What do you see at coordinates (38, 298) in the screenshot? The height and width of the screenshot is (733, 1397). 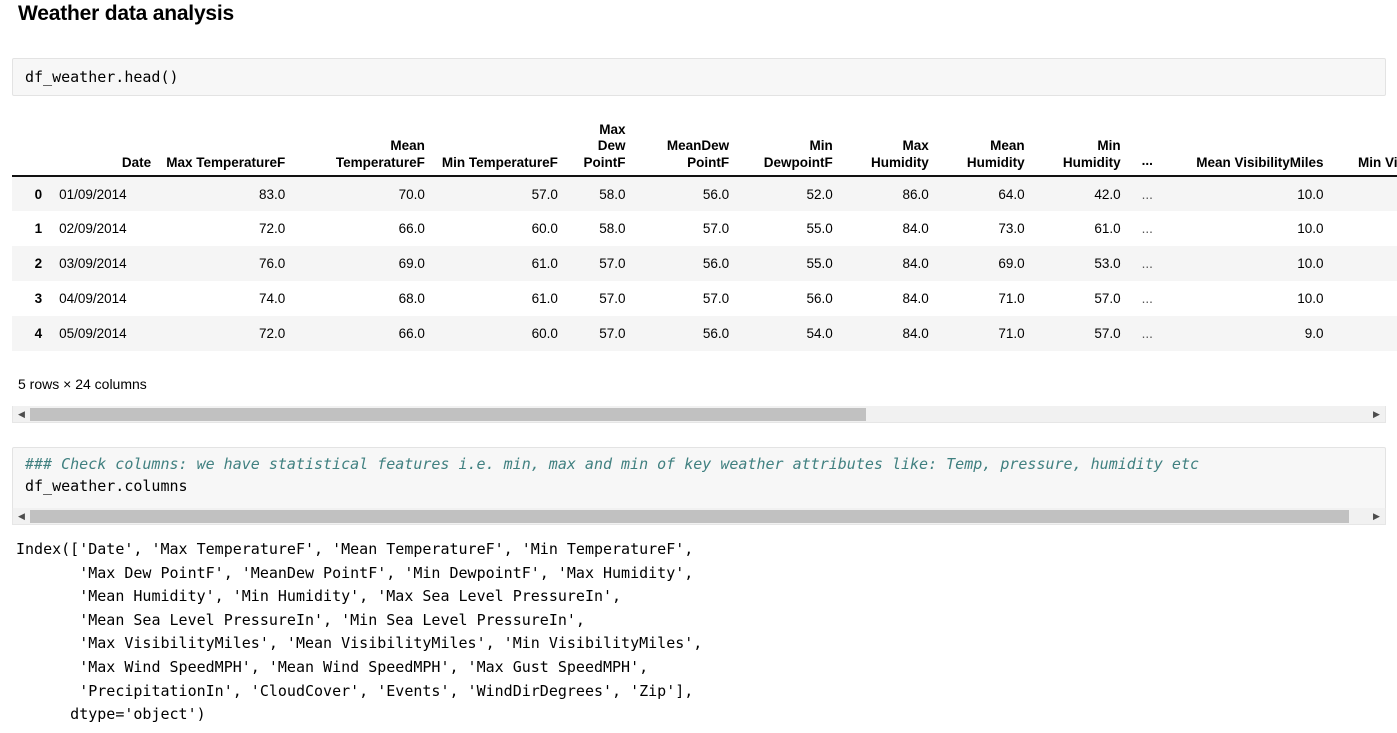 I see `row-index: 3` at bounding box center [38, 298].